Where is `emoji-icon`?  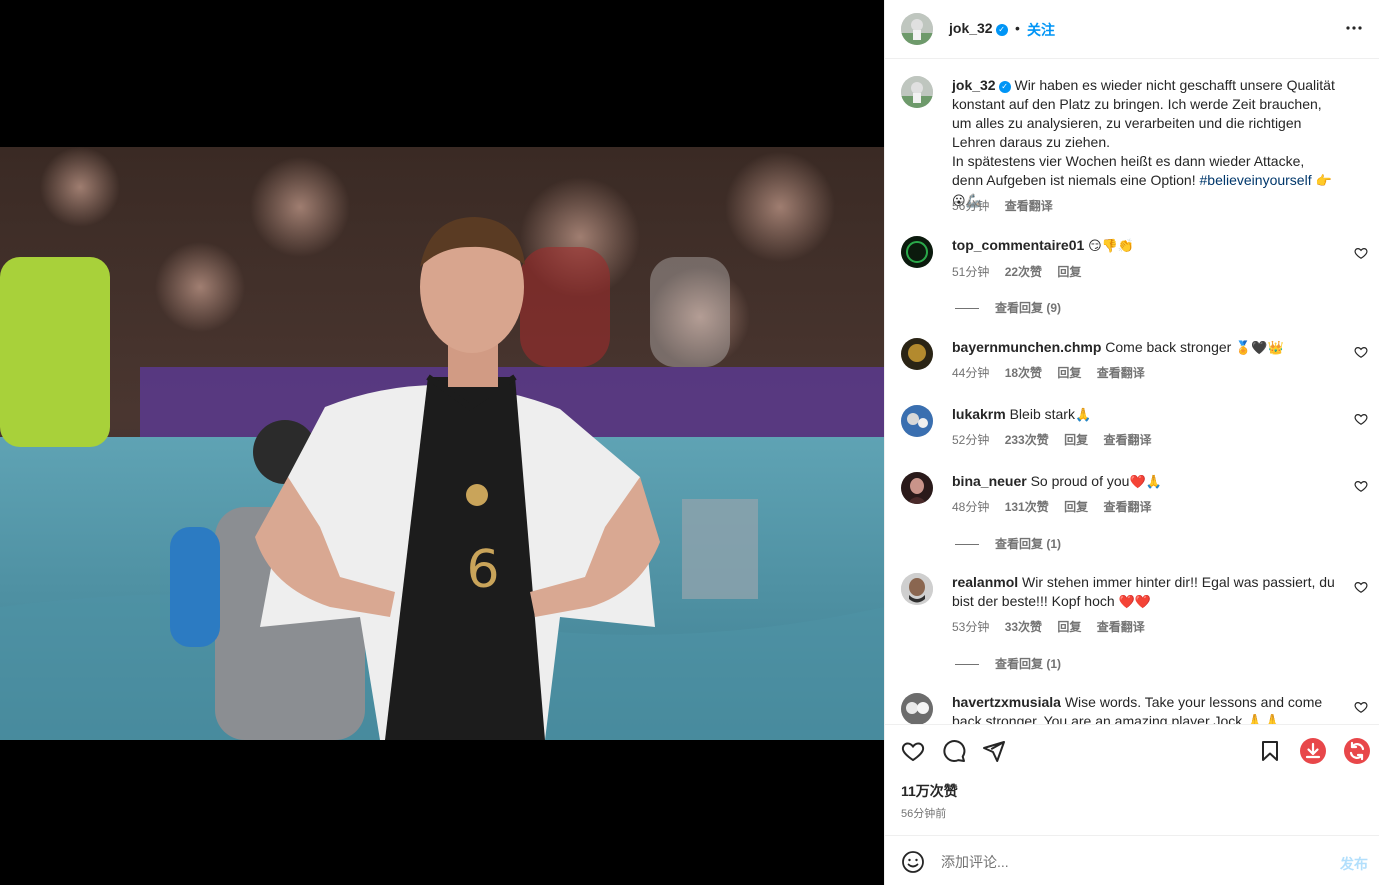 emoji-icon is located at coordinates (913, 862).